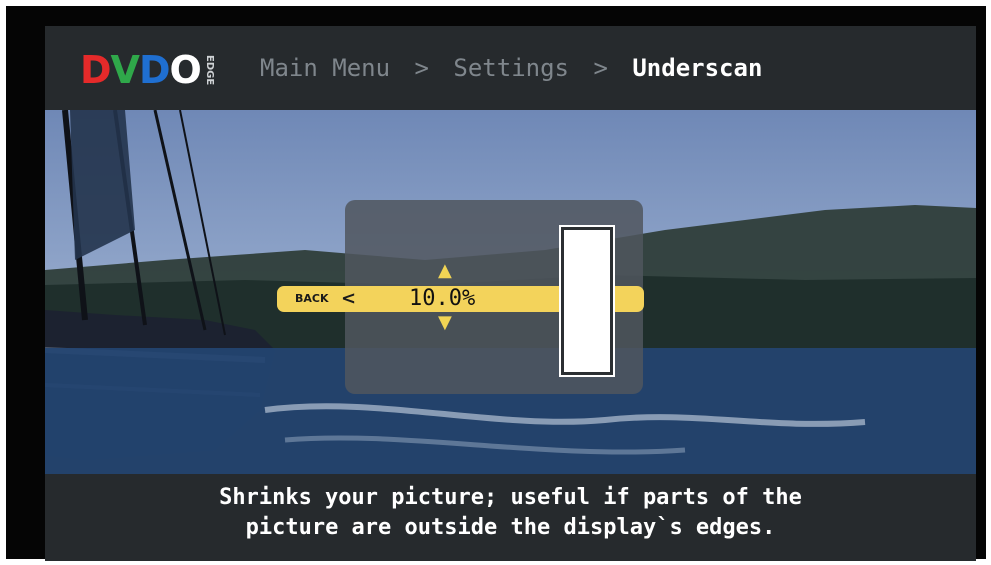 This screenshot has width=991, height=565. I want to click on underscan-value: 10.0%, so click(442, 298).